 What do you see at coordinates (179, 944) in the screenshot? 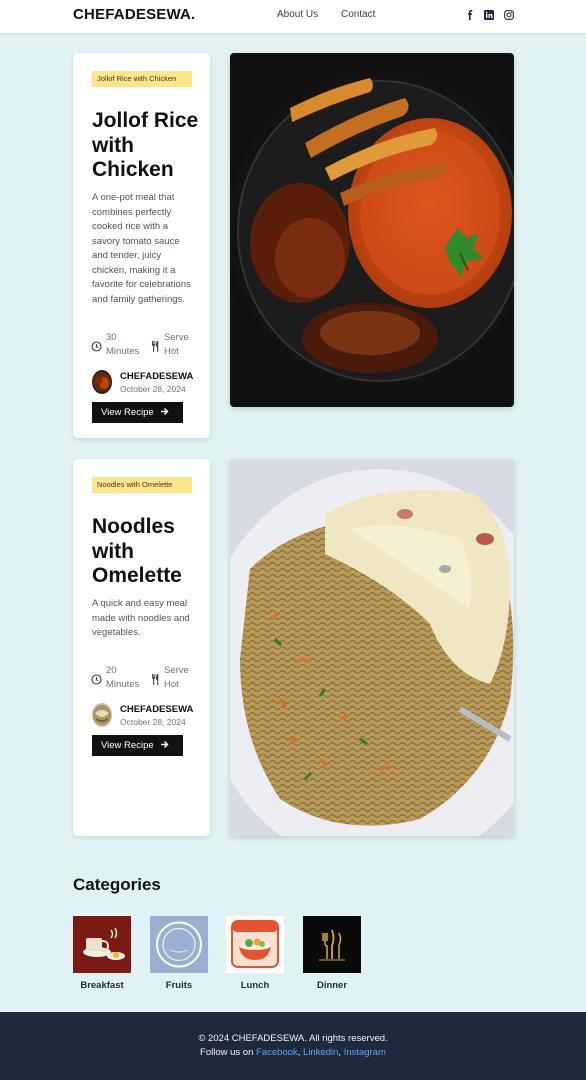
I see `plate-icon` at bounding box center [179, 944].